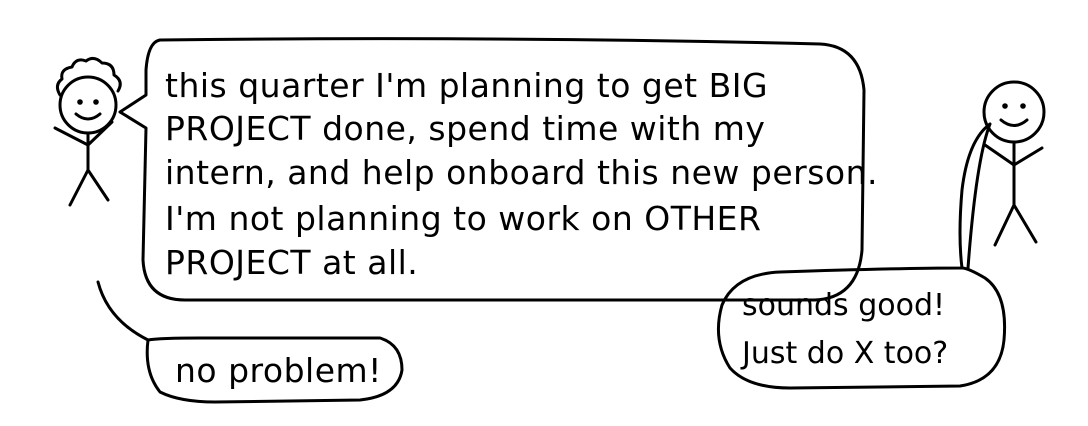  I want to click on left-figure-legs, so click(89, 187).